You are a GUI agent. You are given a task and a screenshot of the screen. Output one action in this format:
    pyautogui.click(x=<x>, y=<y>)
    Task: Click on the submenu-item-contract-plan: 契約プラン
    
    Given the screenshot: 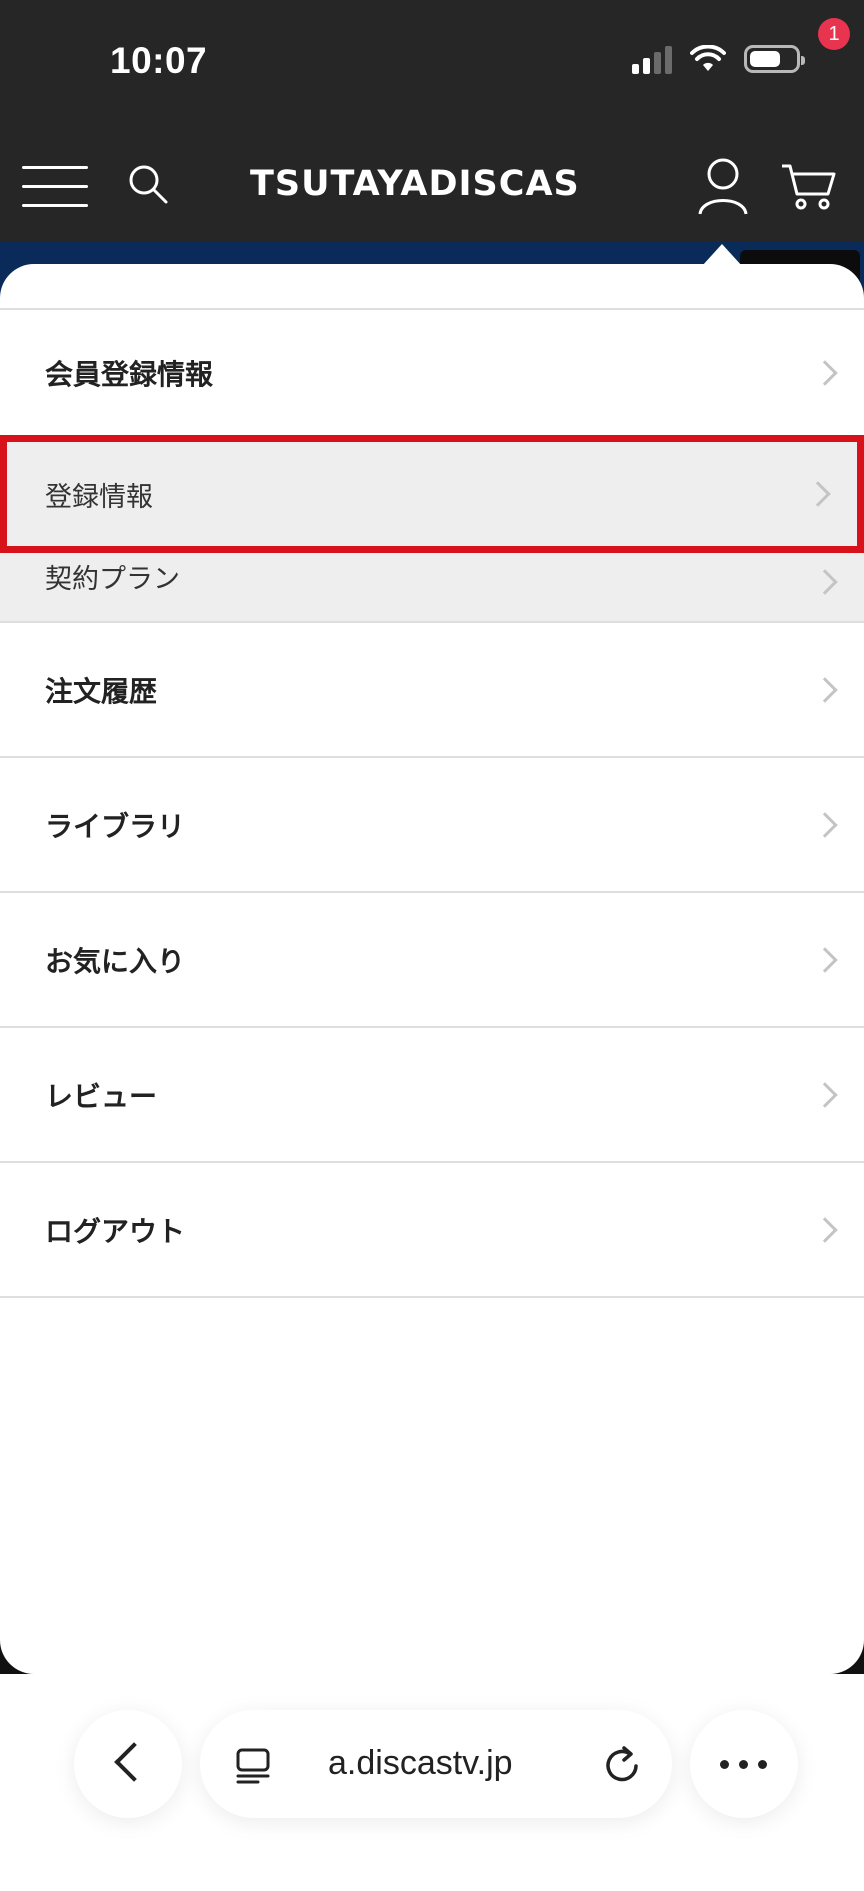 What is the action you would take?
    pyautogui.click(x=432, y=587)
    